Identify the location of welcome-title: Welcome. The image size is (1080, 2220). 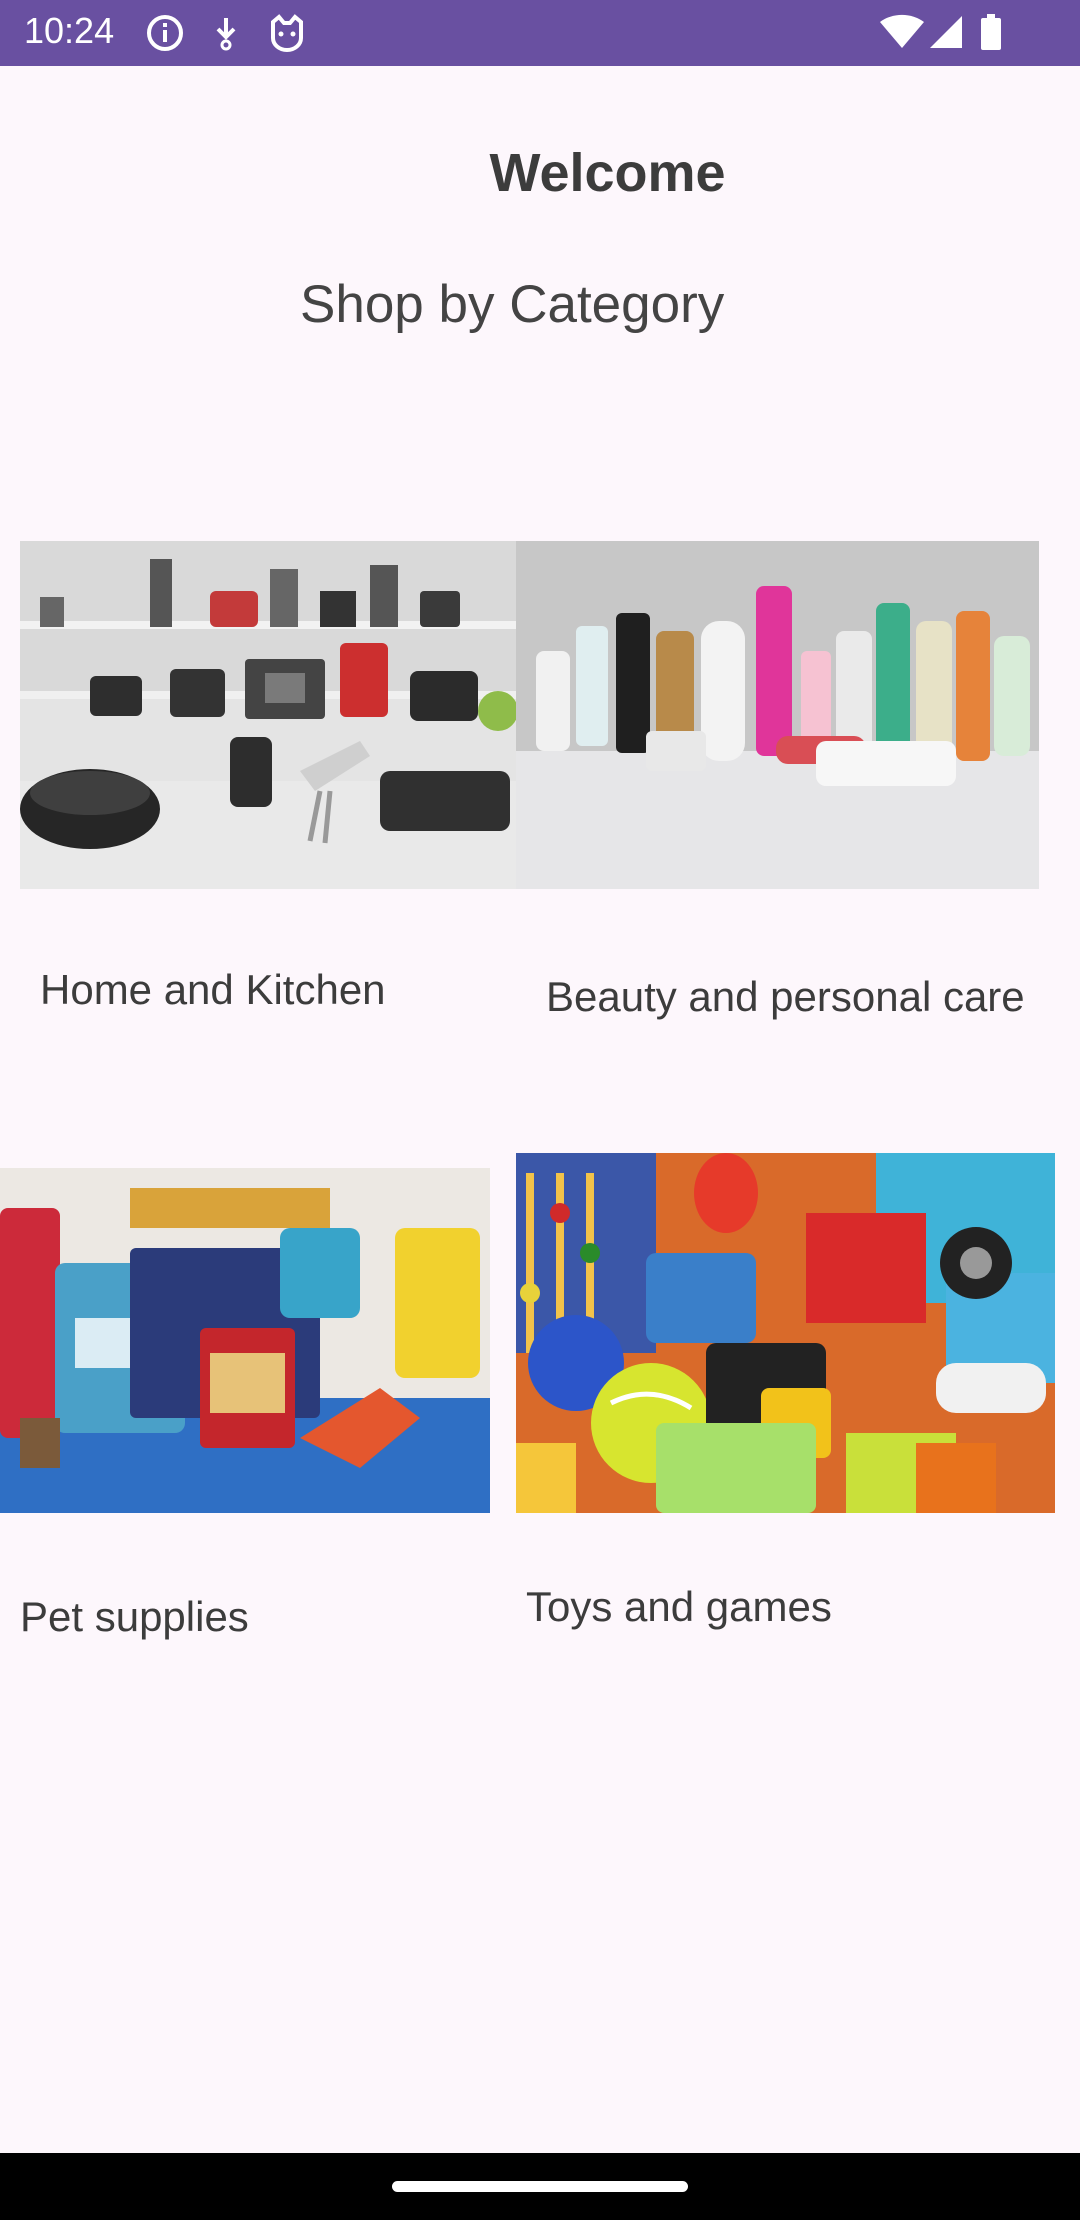
(607, 173).